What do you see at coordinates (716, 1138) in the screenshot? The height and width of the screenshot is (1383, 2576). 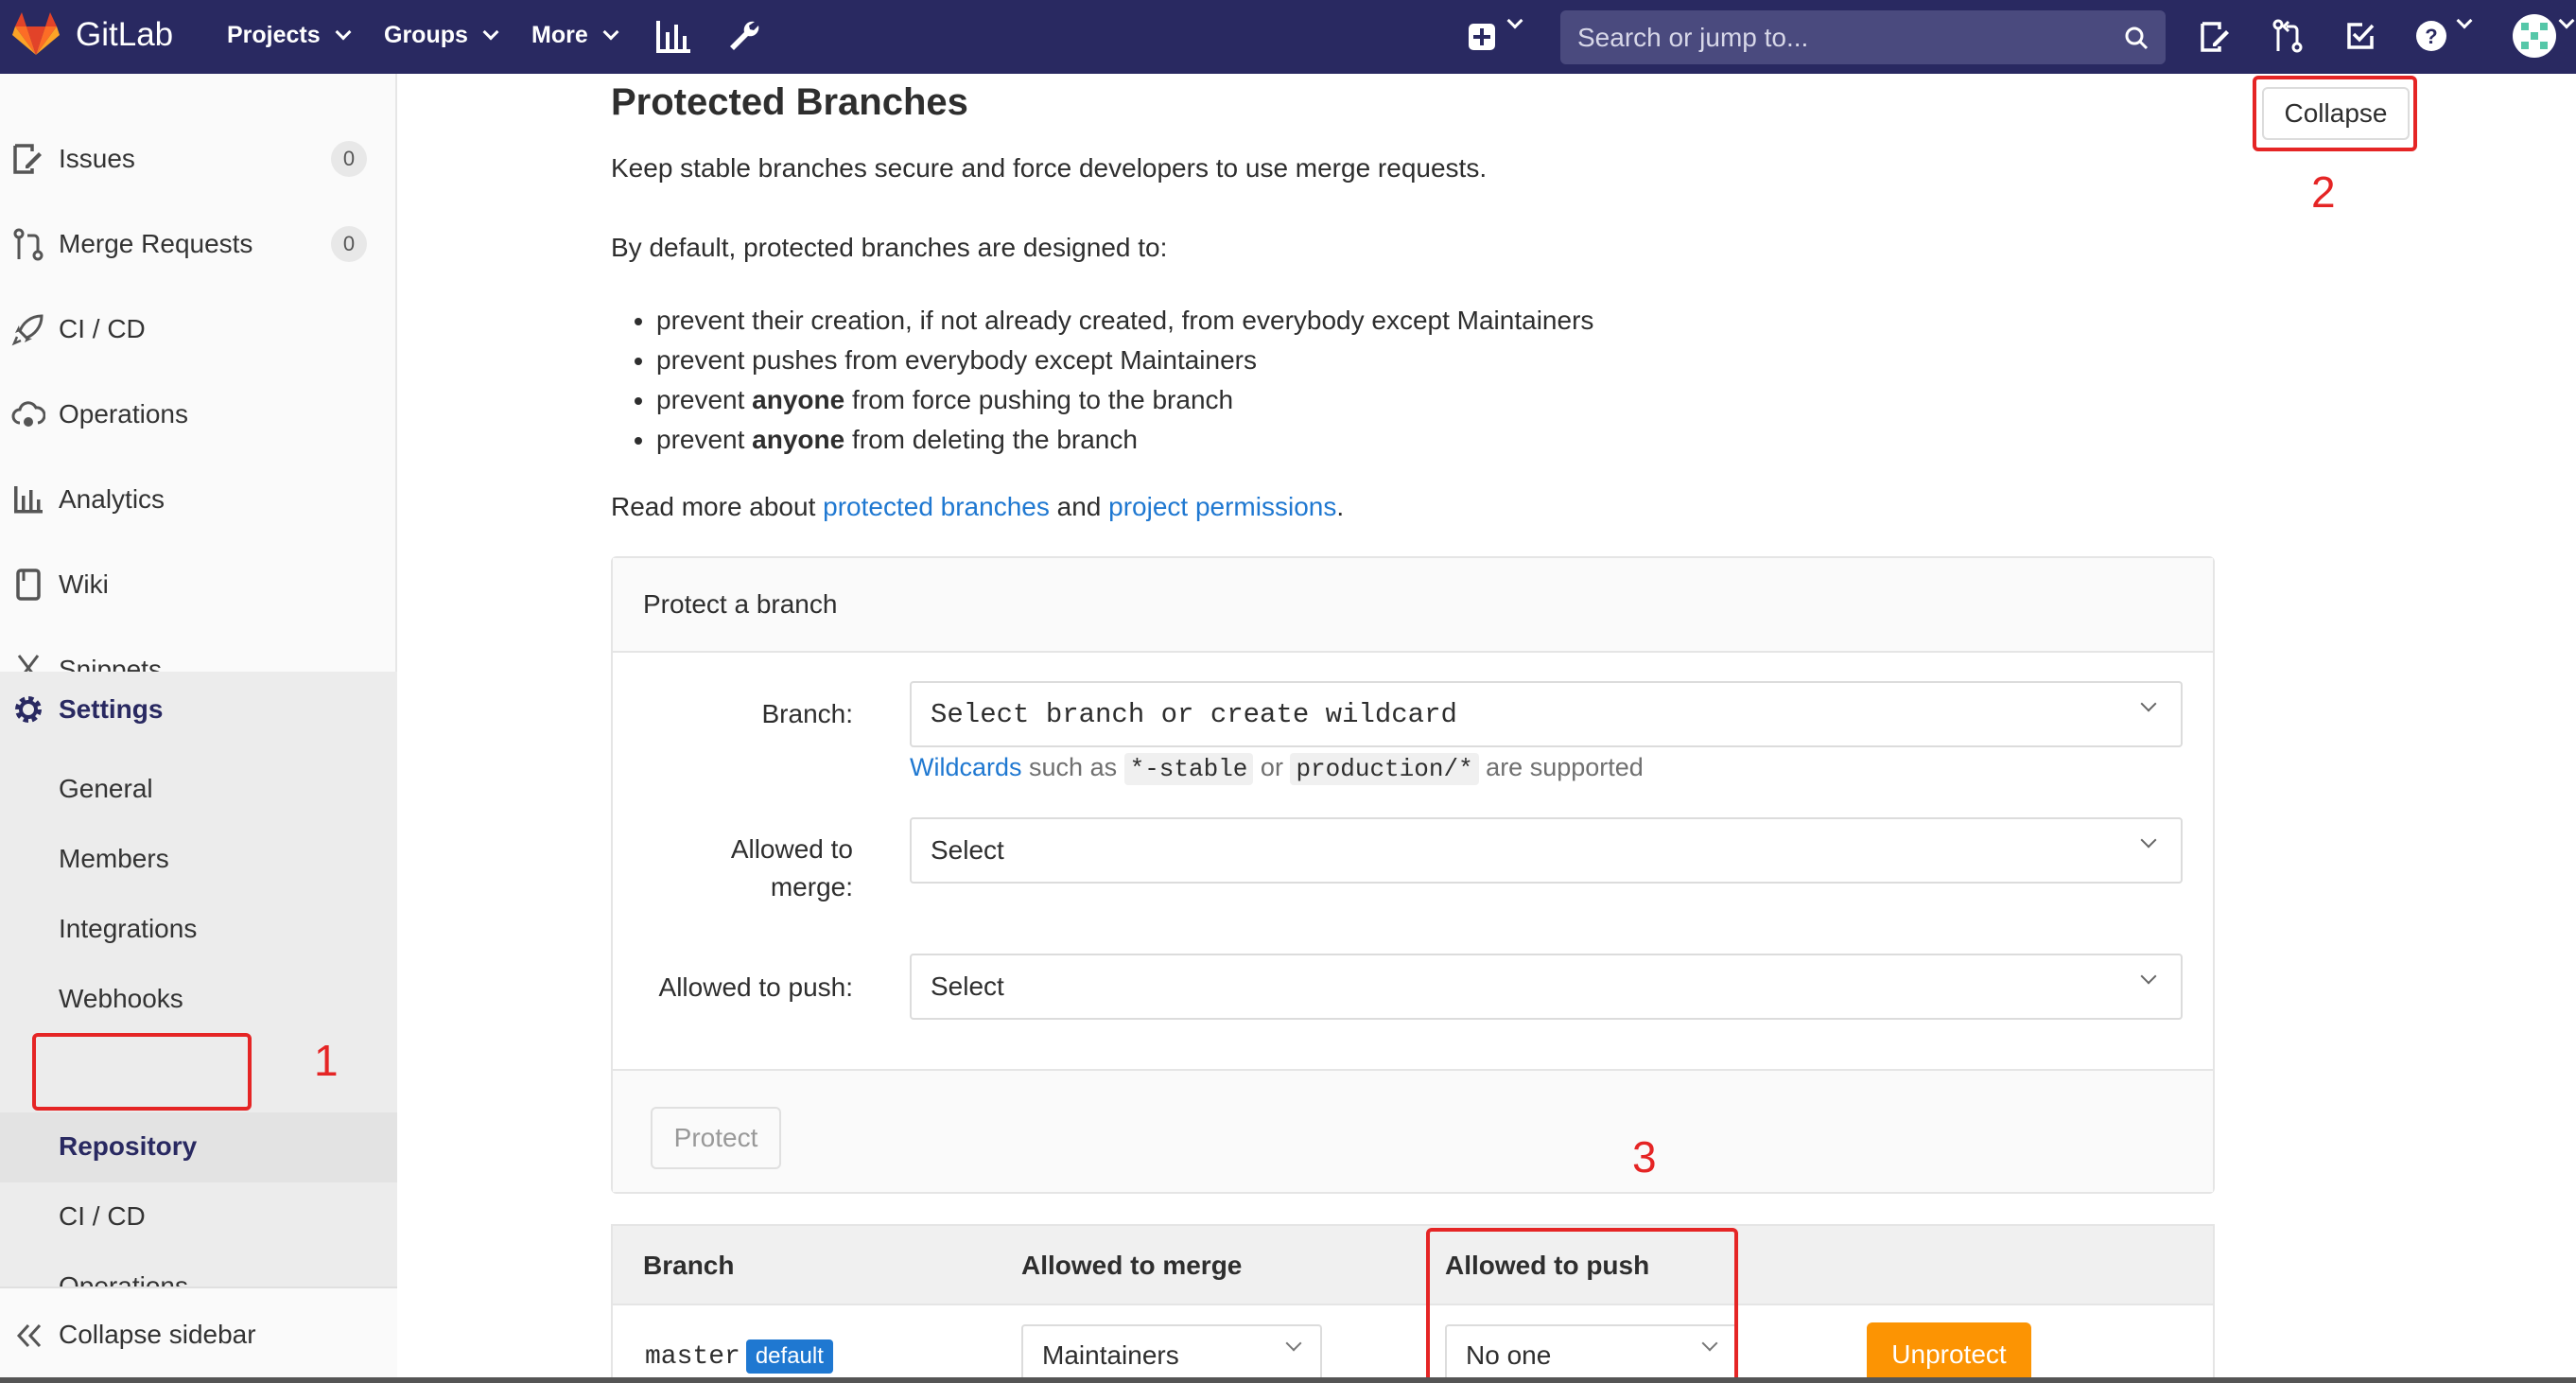 I see `protect-button: Protect` at bounding box center [716, 1138].